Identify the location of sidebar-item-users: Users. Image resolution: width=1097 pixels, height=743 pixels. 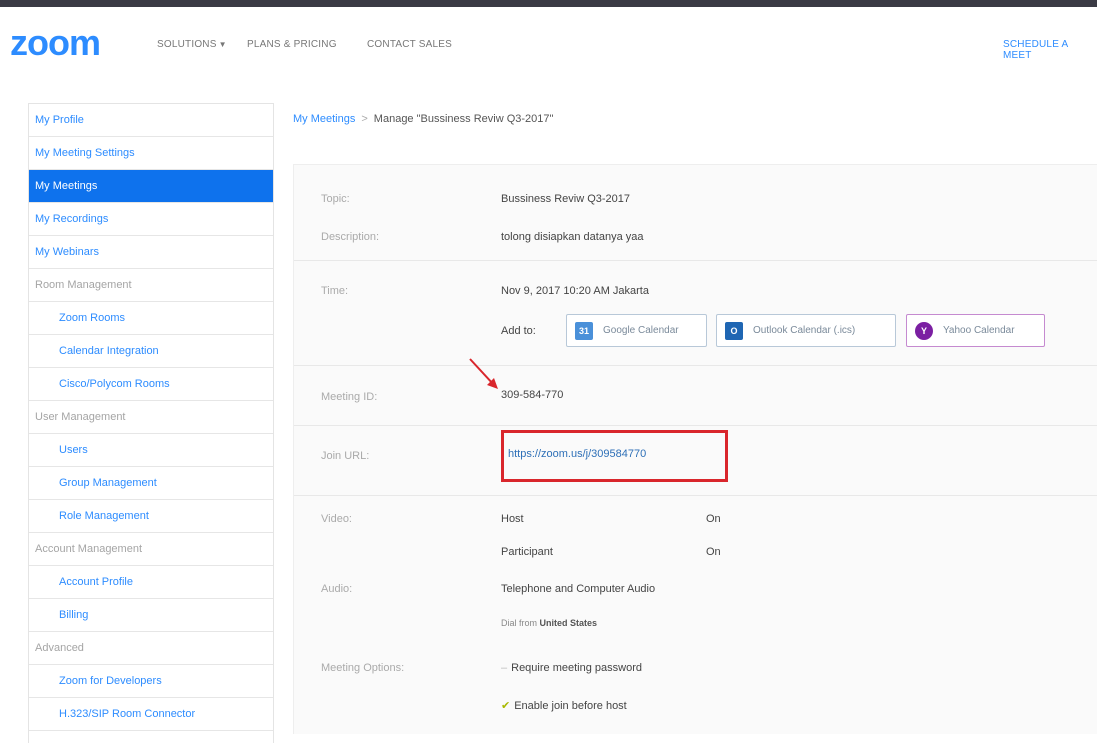
(151, 450).